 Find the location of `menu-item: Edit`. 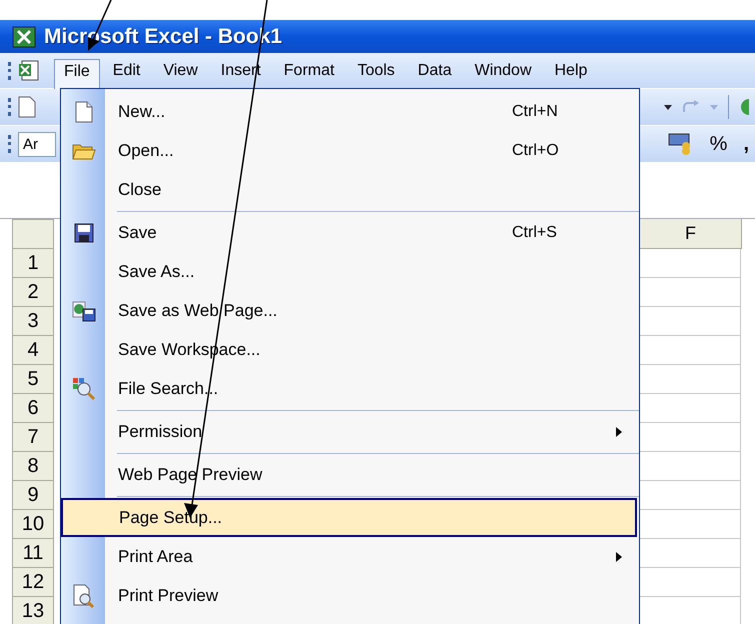

menu-item: Edit is located at coordinates (126, 70).